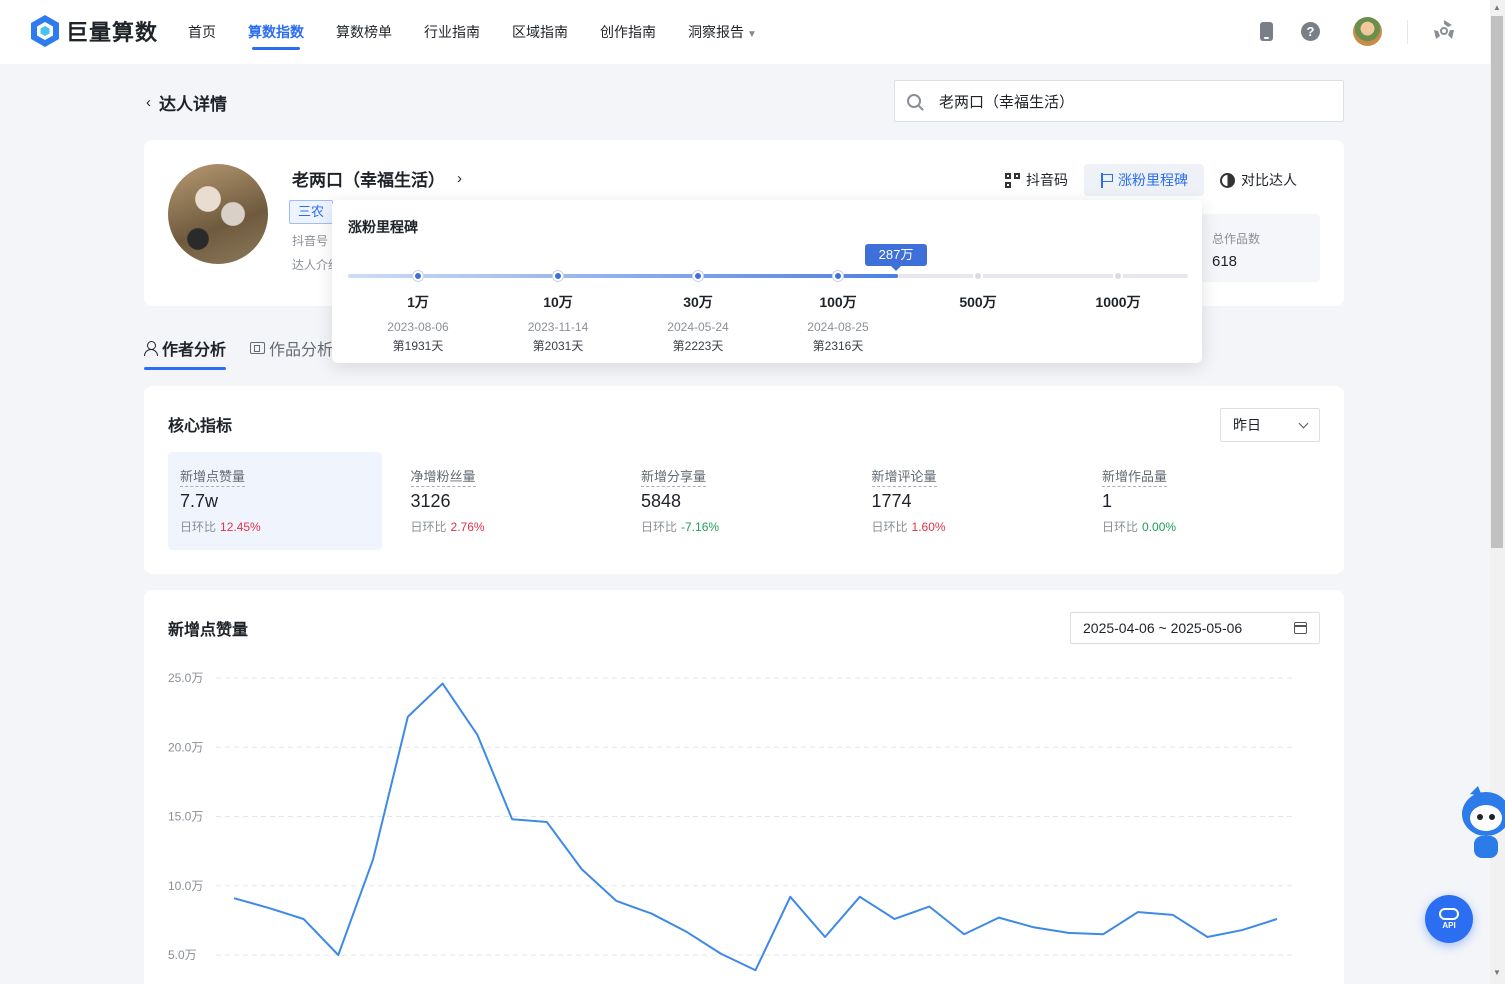 This screenshot has width=1505, height=984. What do you see at coordinates (736, 526) in the screenshot?
I see `metric-change: 日环比 -7.16%` at bounding box center [736, 526].